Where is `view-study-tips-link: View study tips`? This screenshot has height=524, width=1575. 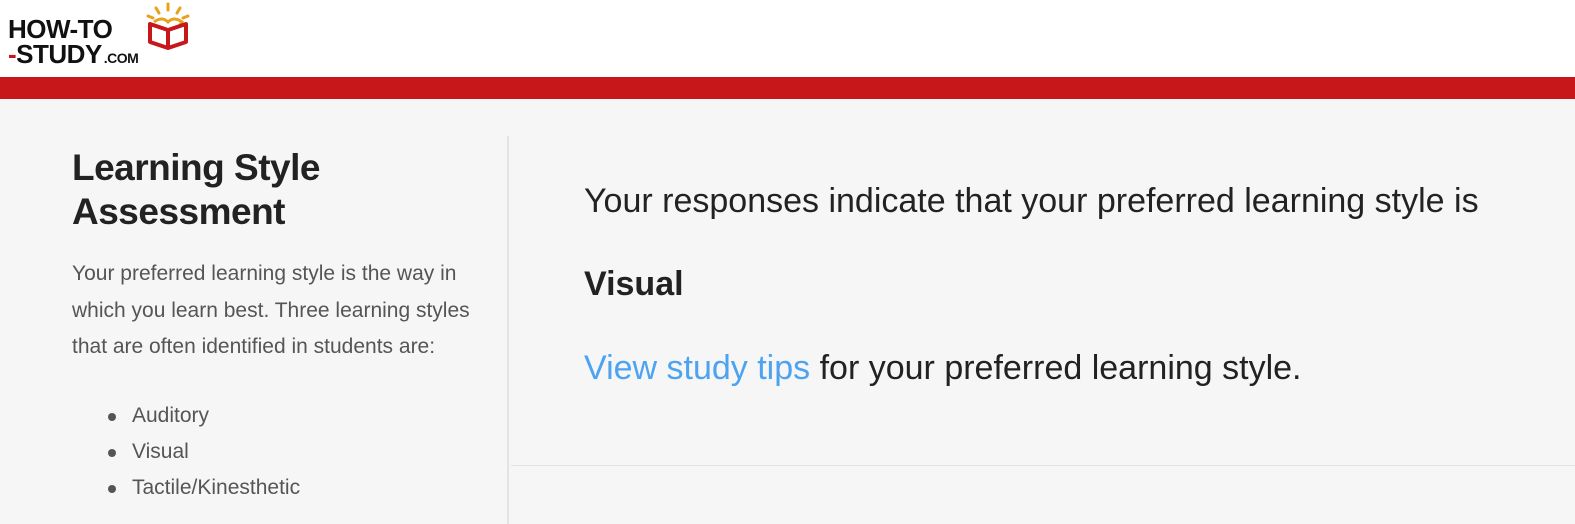 view-study-tips-link: View study tips is located at coordinates (697, 368).